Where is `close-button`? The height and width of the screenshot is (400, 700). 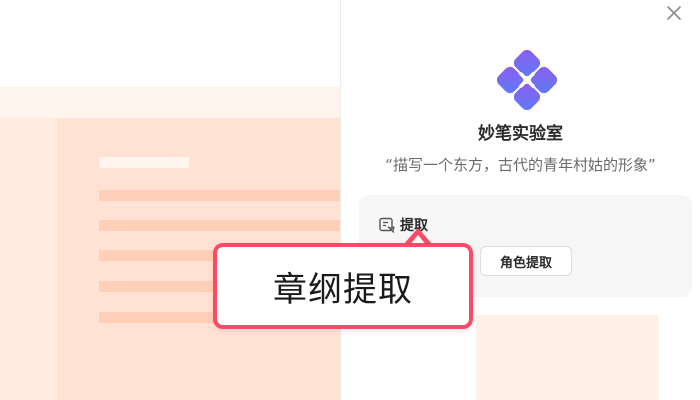 close-button is located at coordinates (674, 13).